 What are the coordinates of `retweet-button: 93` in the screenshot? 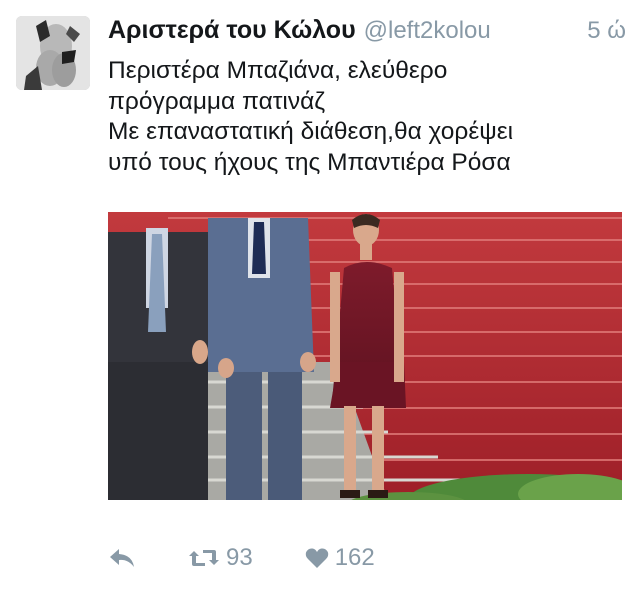 It's located at (220, 558).